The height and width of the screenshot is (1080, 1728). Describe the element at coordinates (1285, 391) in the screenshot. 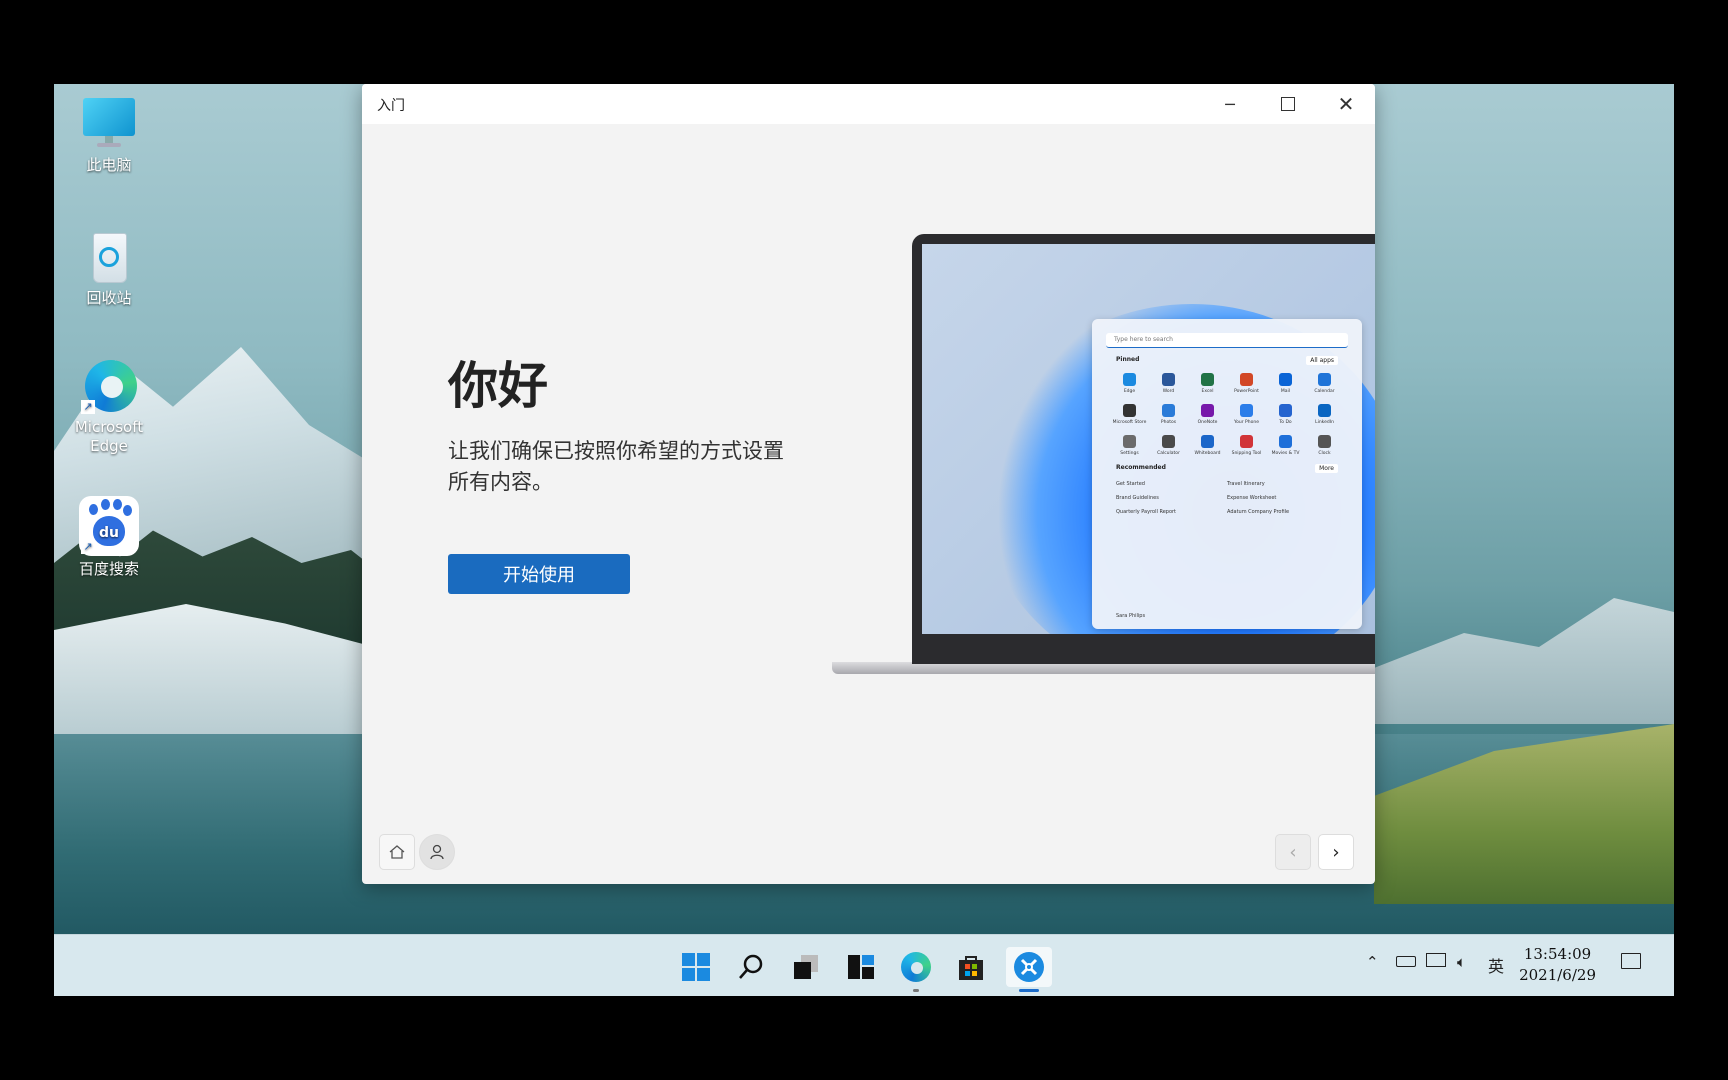

I see `pinned-app-label: Mail` at that location.